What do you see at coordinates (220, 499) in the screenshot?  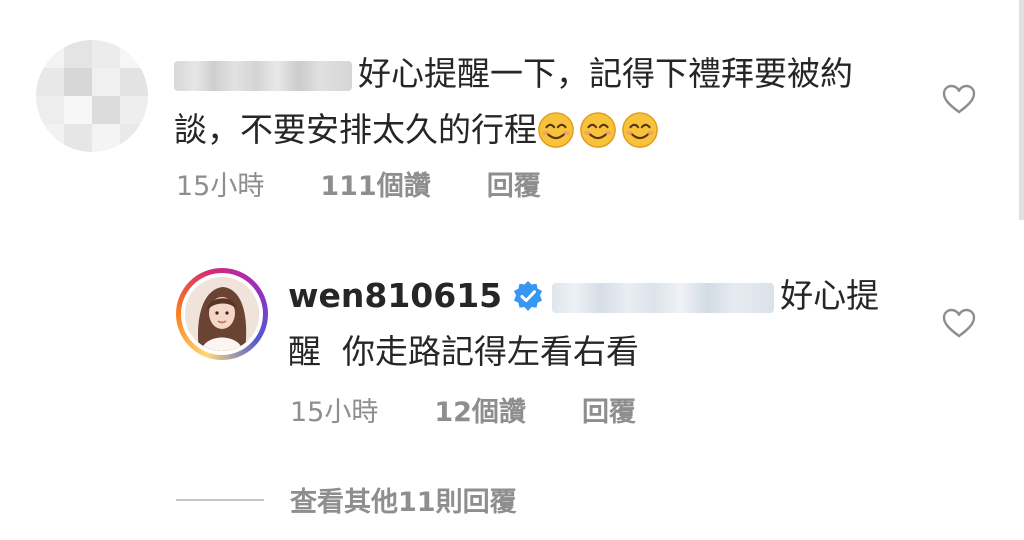 I see `divider-line` at bounding box center [220, 499].